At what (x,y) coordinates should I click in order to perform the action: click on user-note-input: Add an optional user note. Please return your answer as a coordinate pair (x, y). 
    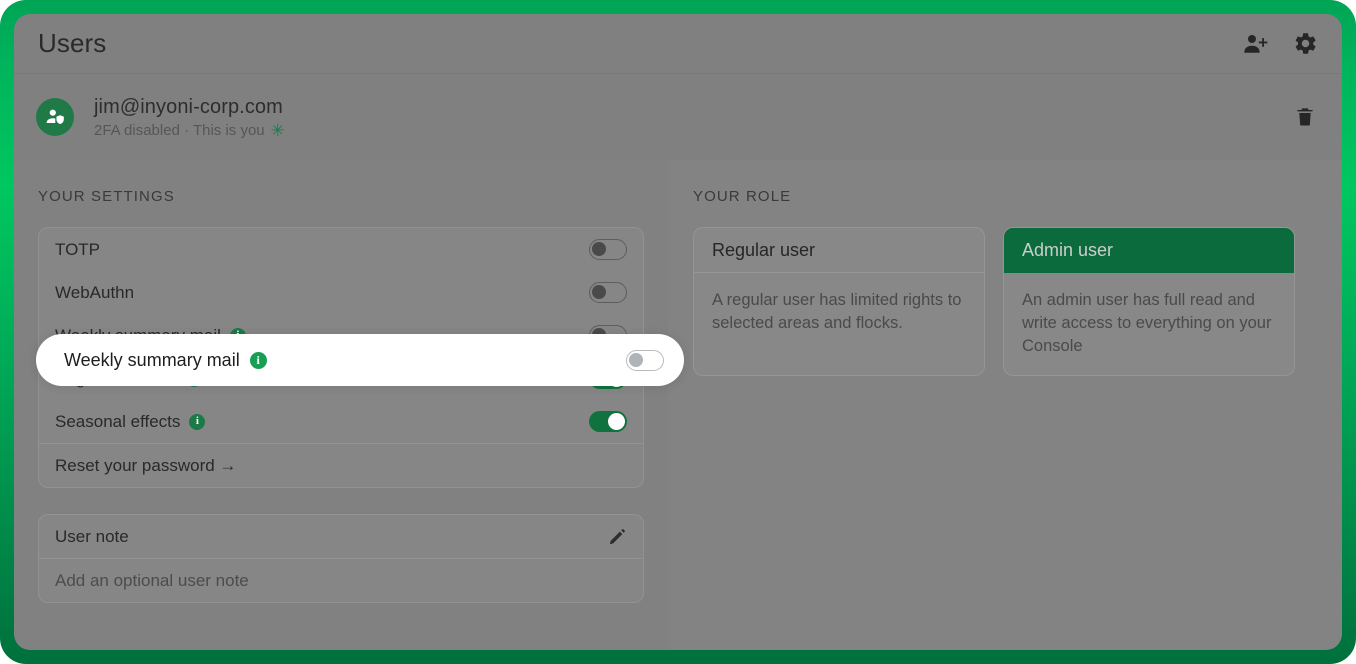
    Looking at the image, I should click on (341, 580).